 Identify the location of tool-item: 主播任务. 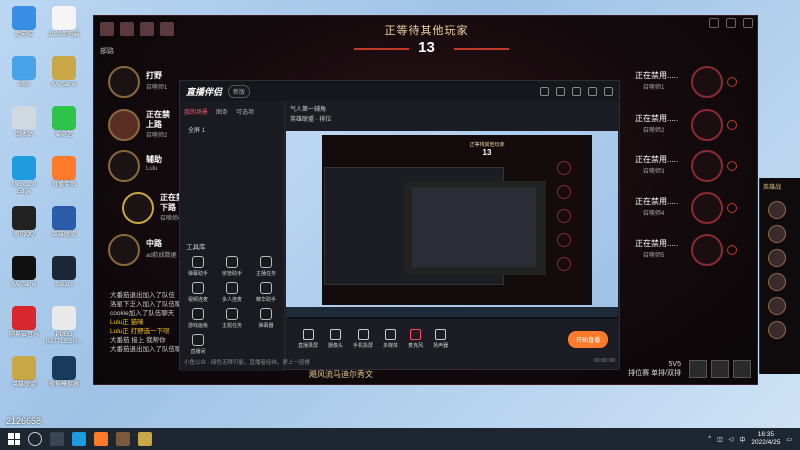
(266, 266).